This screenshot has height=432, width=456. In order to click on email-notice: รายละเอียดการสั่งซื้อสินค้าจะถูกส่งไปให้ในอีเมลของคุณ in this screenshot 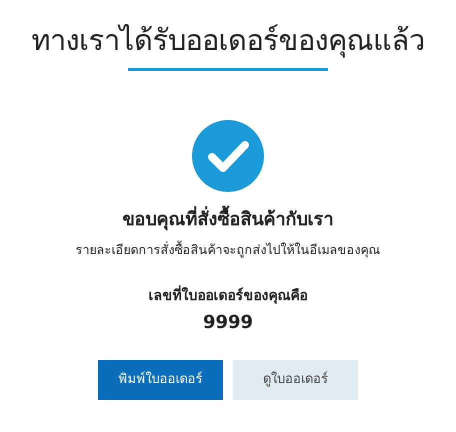, I will do `click(228, 250)`.